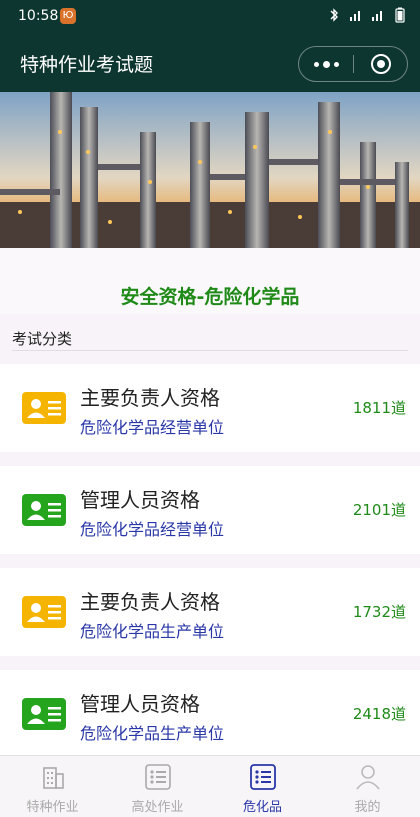  What do you see at coordinates (210, 714) in the screenshot?
I see `exam-card: 管理人员资格 危险化学品生产单位 2418道` at bounding box center [210, 714].